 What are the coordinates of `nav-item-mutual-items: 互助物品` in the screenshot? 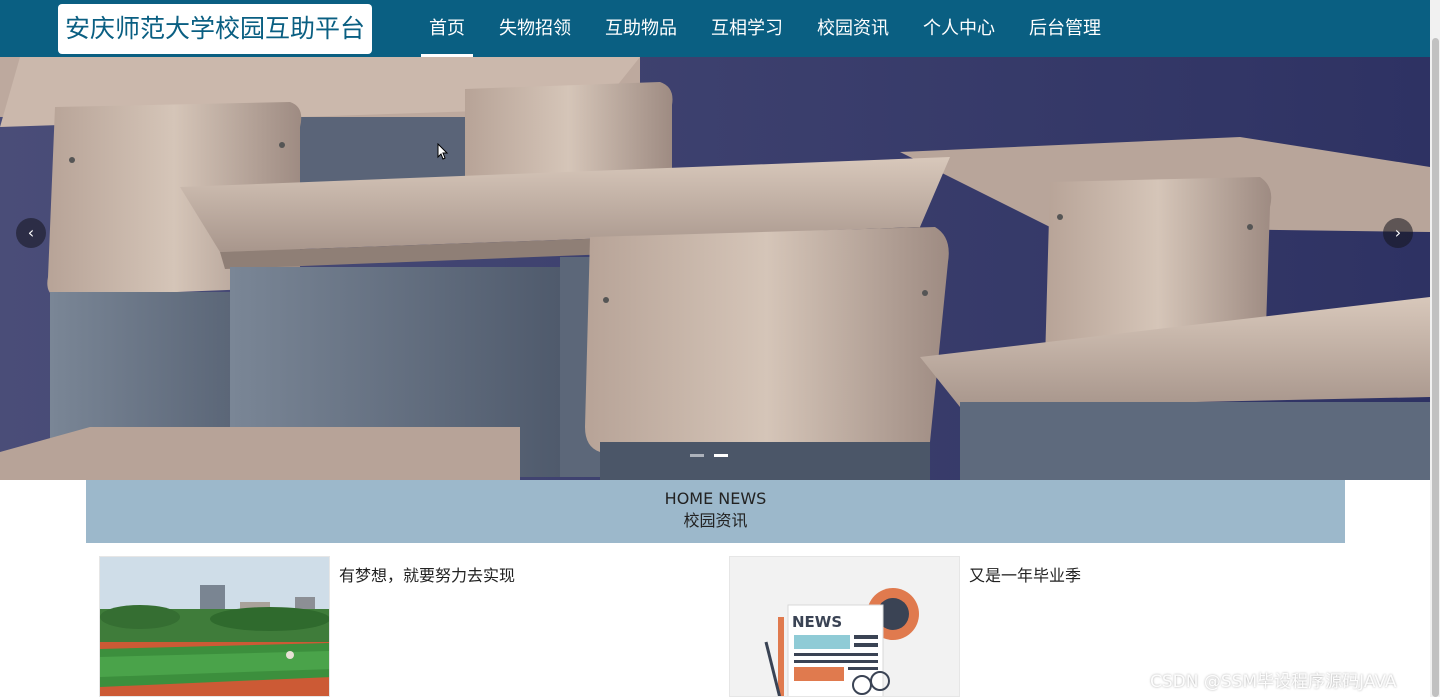 It's located at (641, 28).